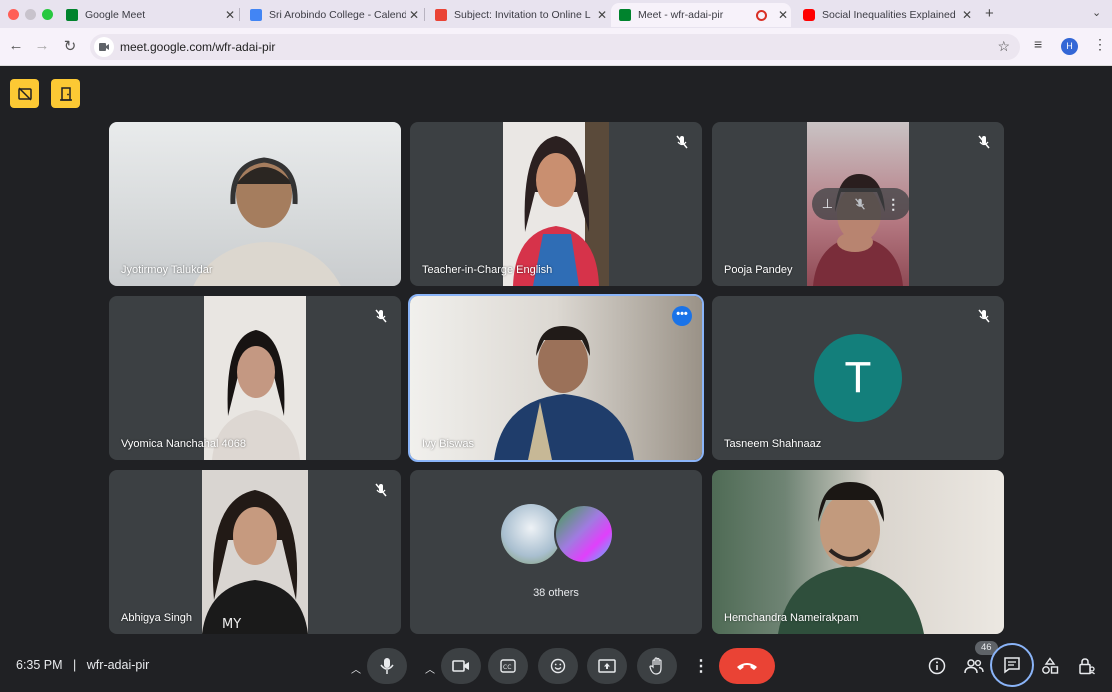 The width and height of the screenshot is (1112, 692). Describe the element at coordinates (118, 665) in the screenshot. I see `meeting-code: wfr-adai-pir` at that location.